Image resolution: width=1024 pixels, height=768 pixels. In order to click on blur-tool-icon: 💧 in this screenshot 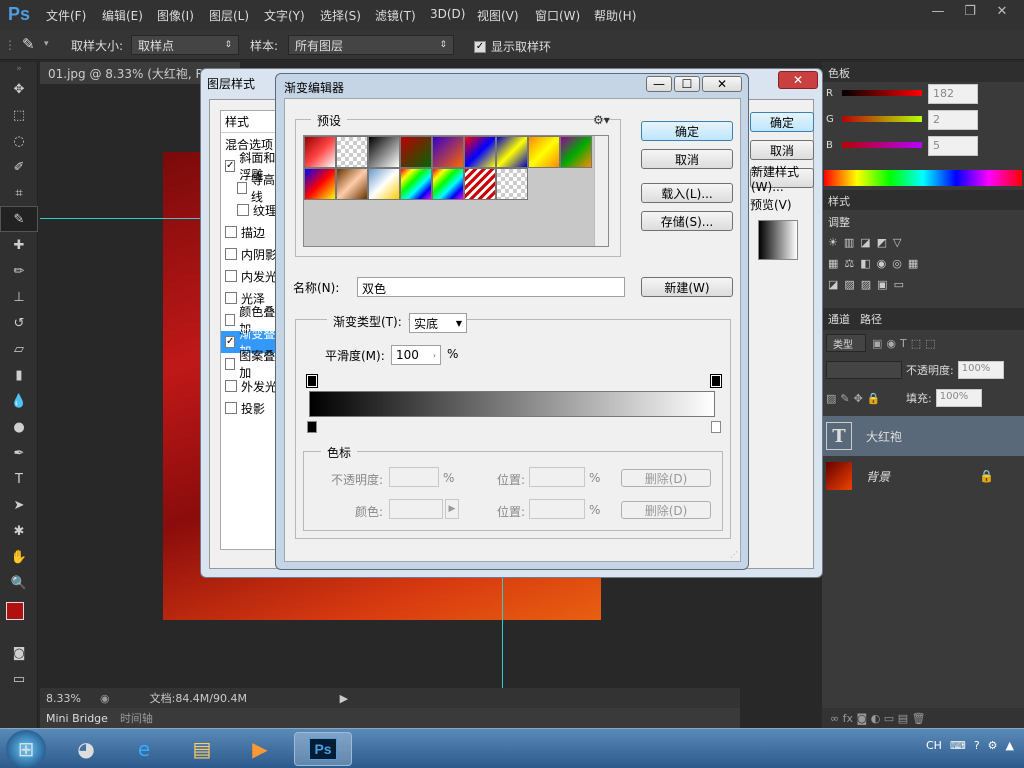, I will do `click(19, 401)`.